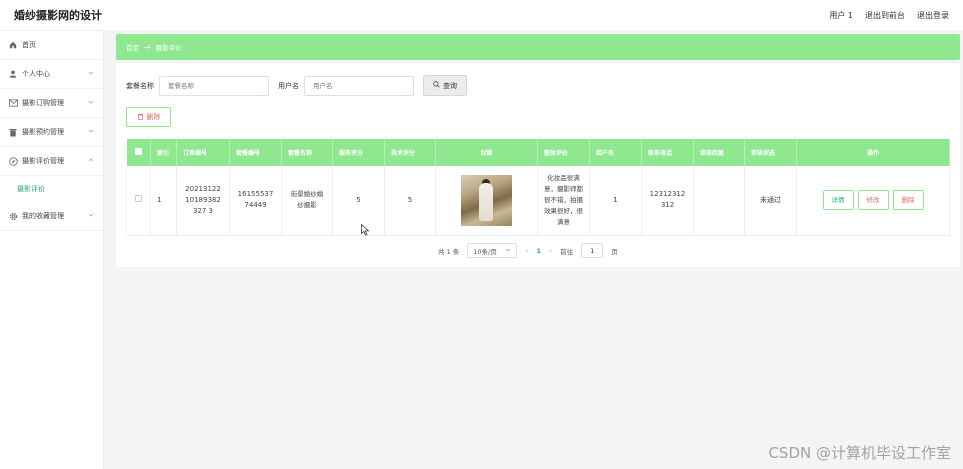  What do you see at coordinates (138, 152) in the screenshot?
I see `select-all-checkbox` at bounding box center [138, 152].